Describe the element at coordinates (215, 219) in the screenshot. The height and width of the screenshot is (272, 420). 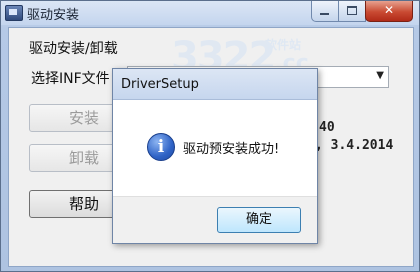
I see `dialog-footer: 确定` at that location.